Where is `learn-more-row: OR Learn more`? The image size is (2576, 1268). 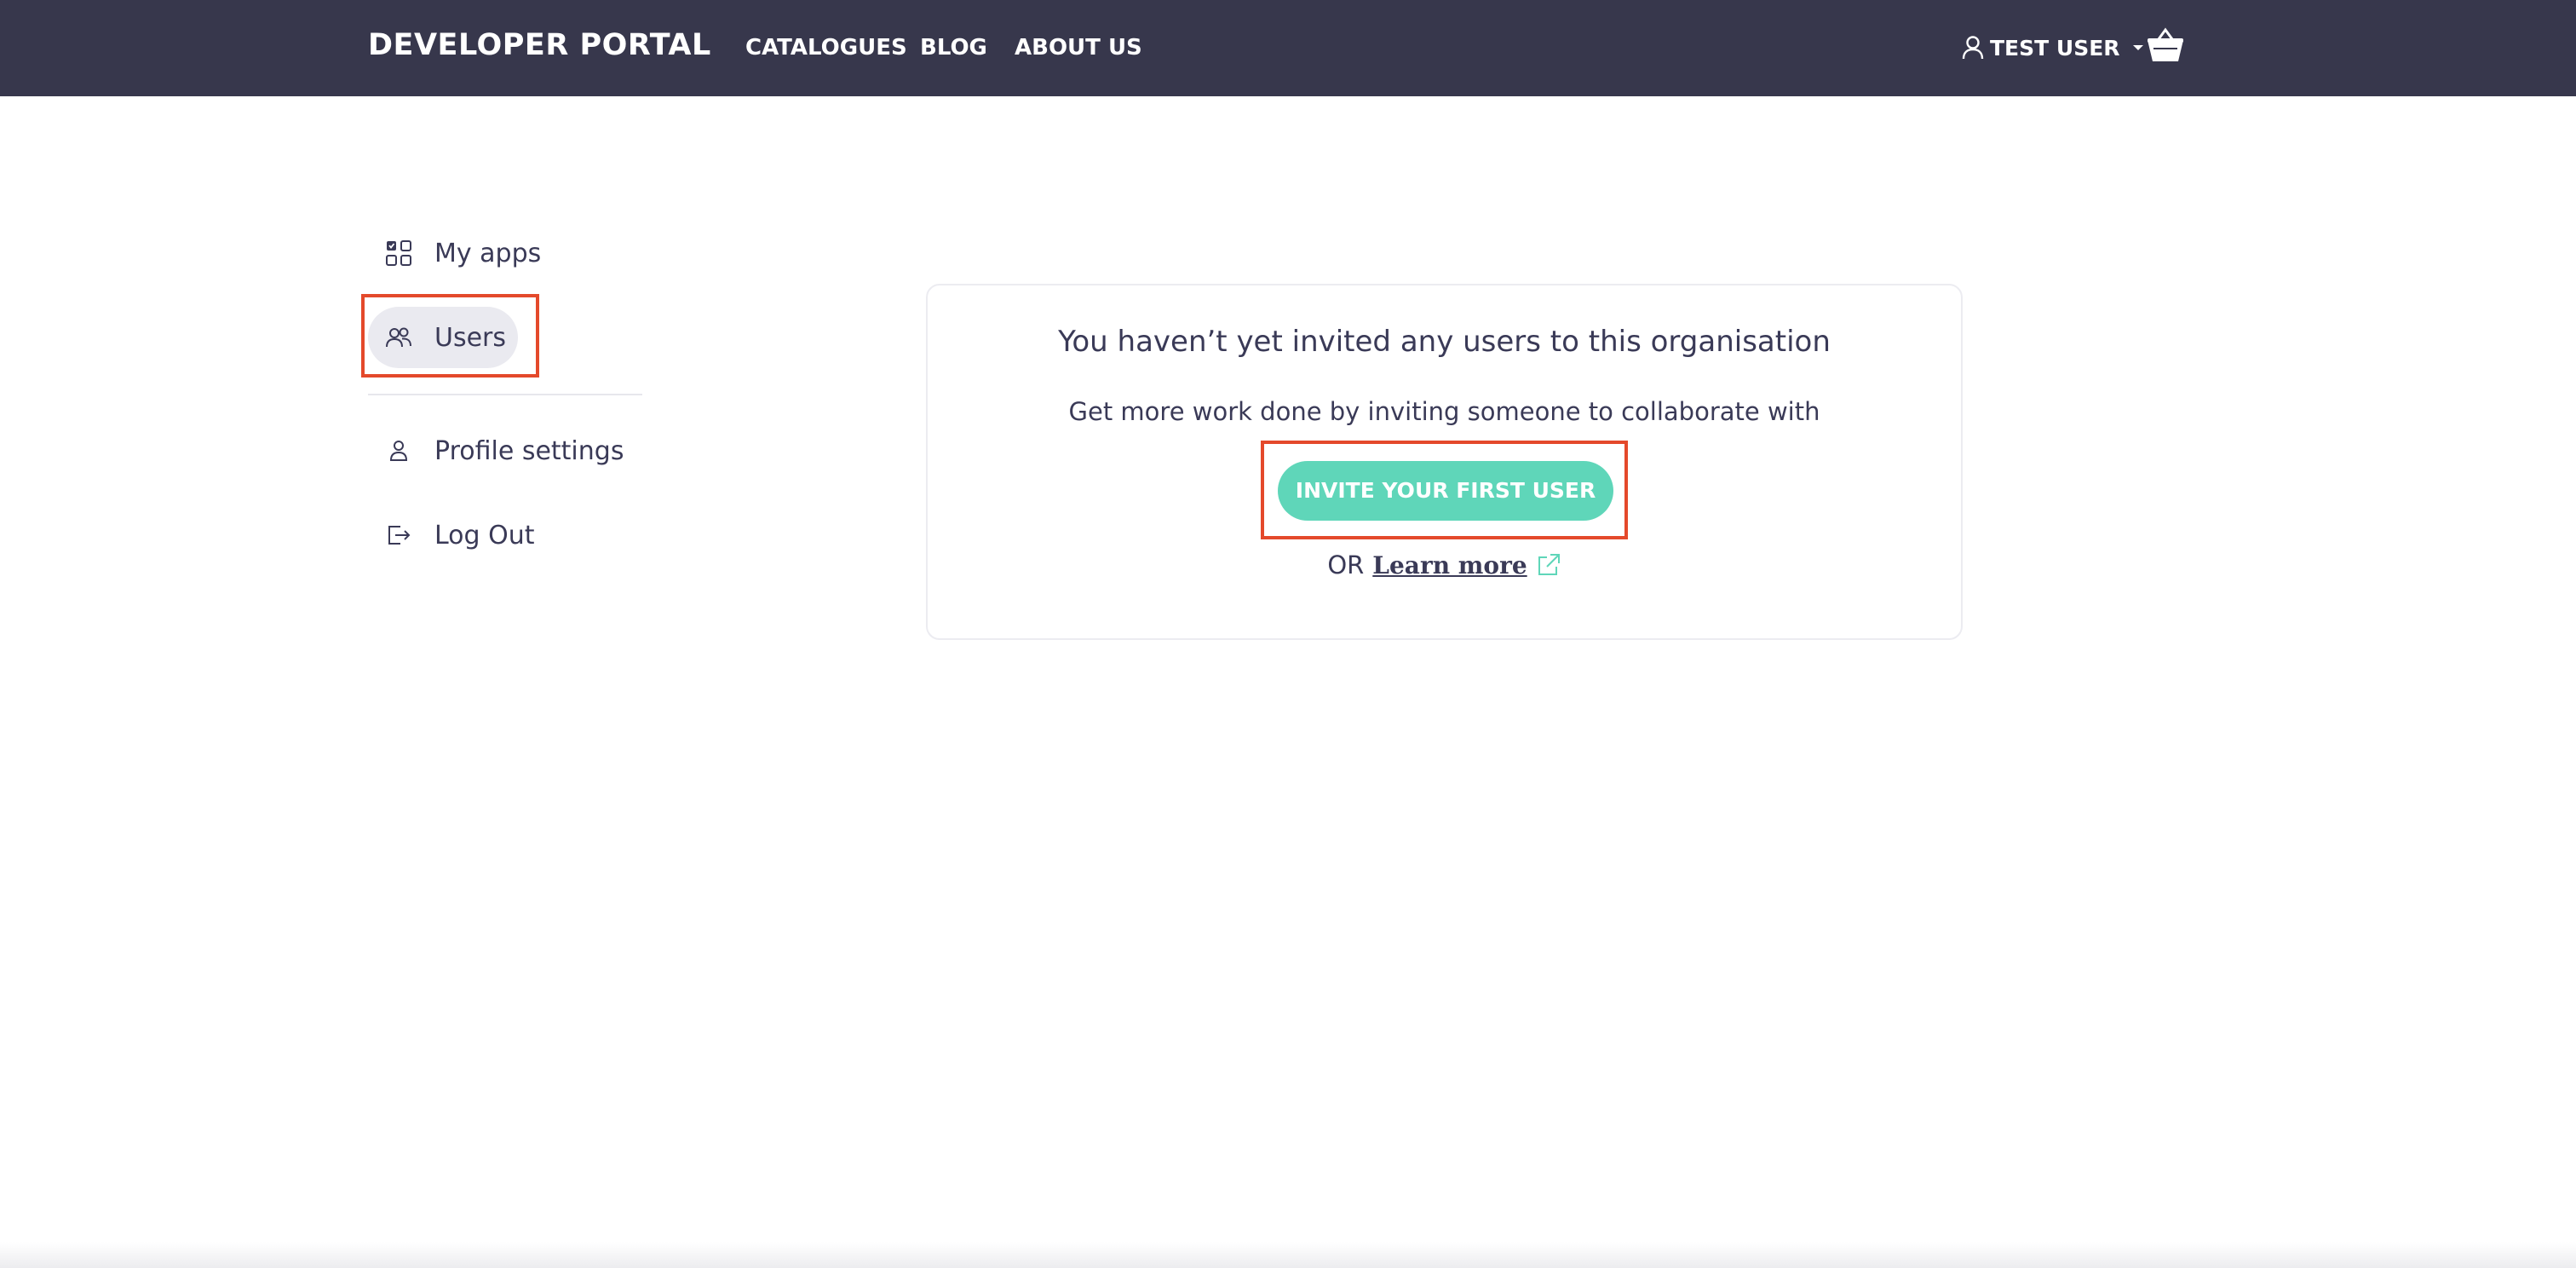
learn-more-row: OR Learn more is located at coordinates (1445, 564).